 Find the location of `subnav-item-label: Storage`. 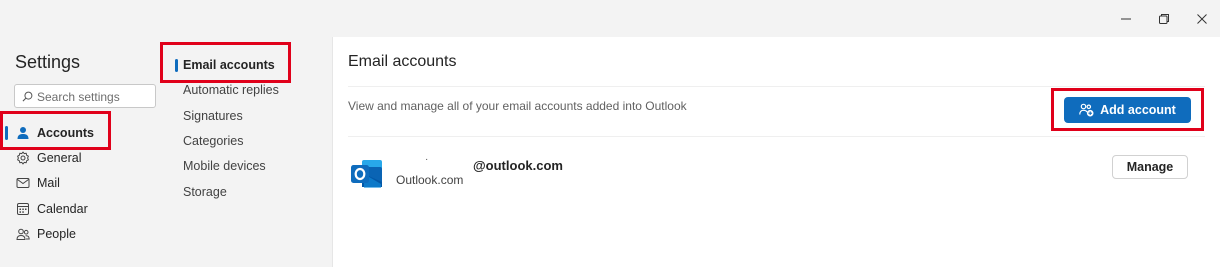

subnav-item-label: Storage is located at coordinates (205, 192).